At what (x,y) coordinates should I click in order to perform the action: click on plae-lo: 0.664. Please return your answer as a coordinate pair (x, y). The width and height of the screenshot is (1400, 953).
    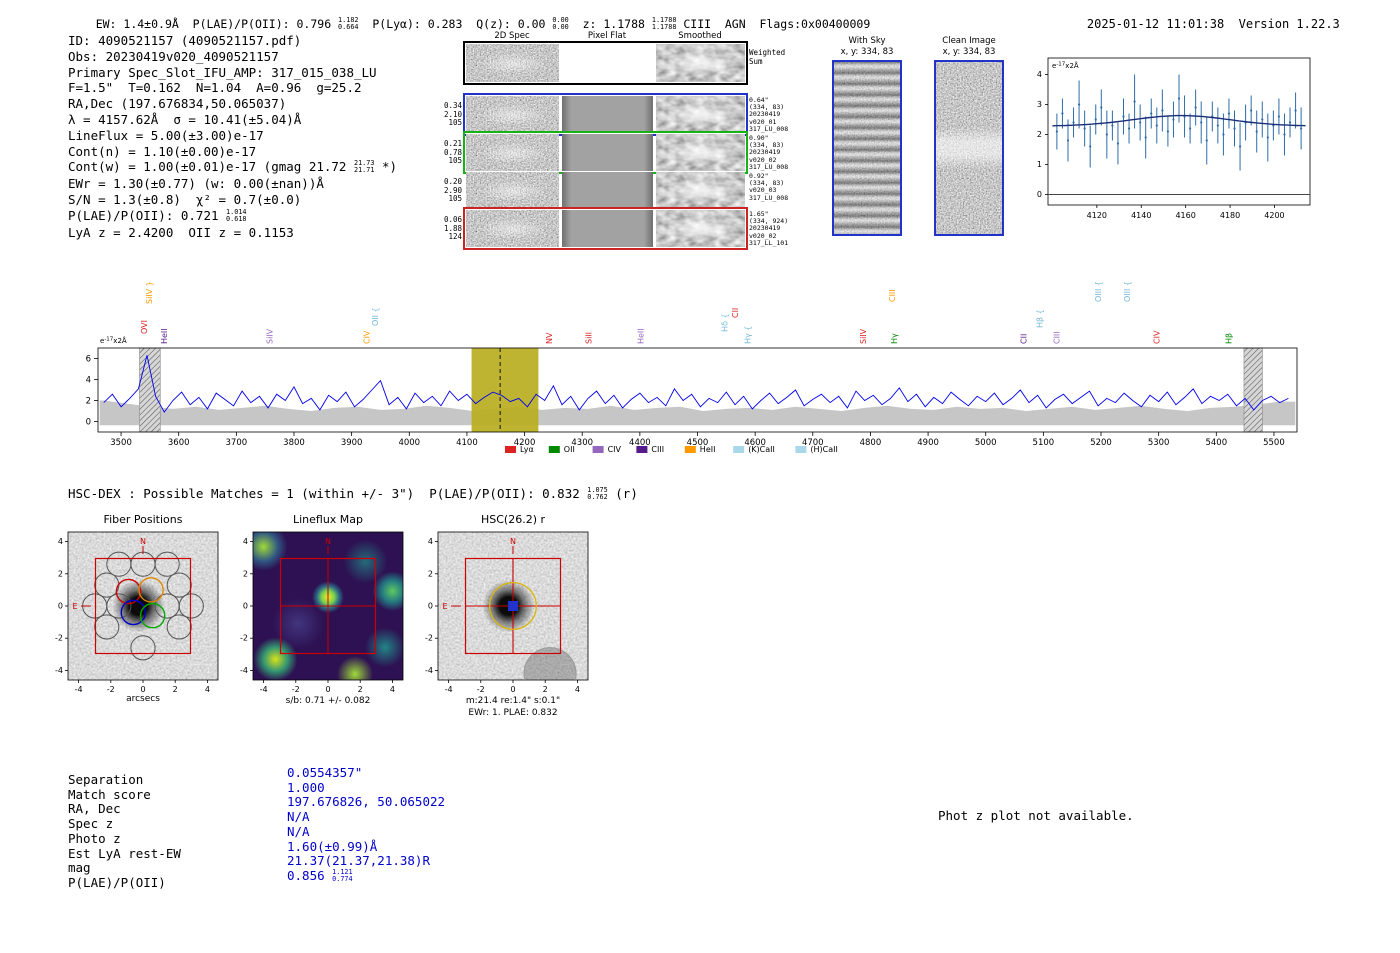
    Looking at the image, I should click on (348, 27).